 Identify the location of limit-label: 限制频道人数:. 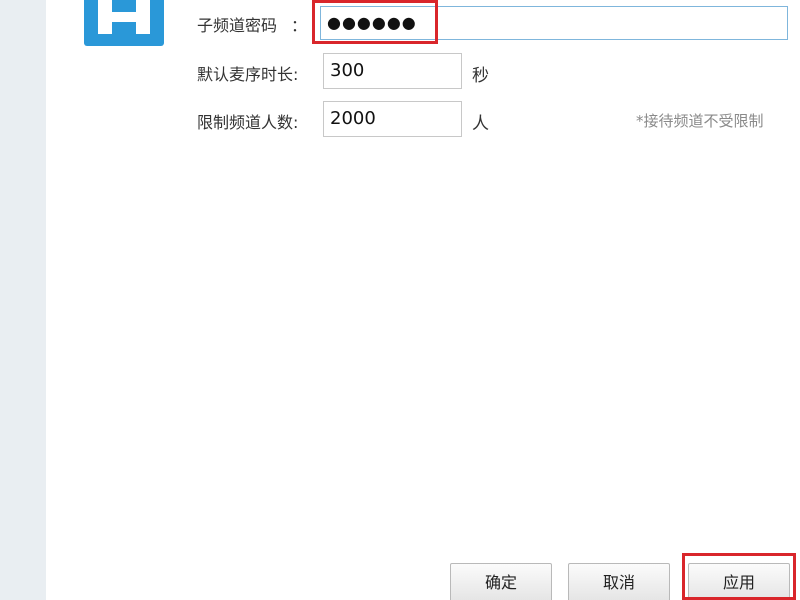
(248, 122).